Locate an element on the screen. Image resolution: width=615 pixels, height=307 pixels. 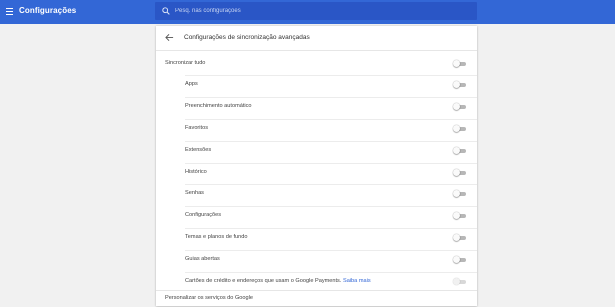
sync-item-label: Preenchimento automático is located at coordinates (218, 106).